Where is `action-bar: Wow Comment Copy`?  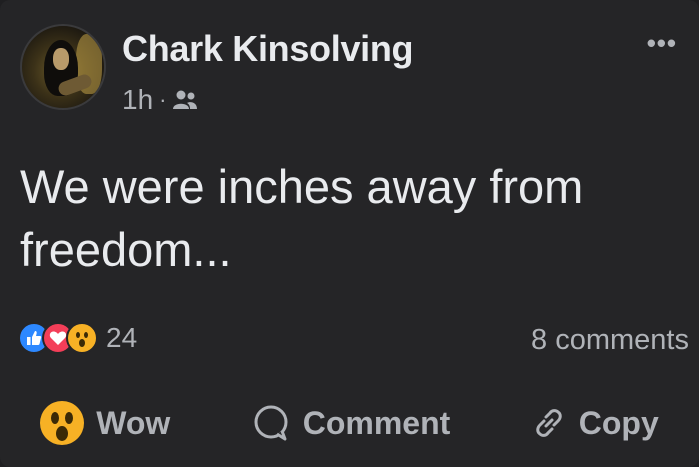 action-bar: Wow Comment Copy is located at coordinates (349, 423).